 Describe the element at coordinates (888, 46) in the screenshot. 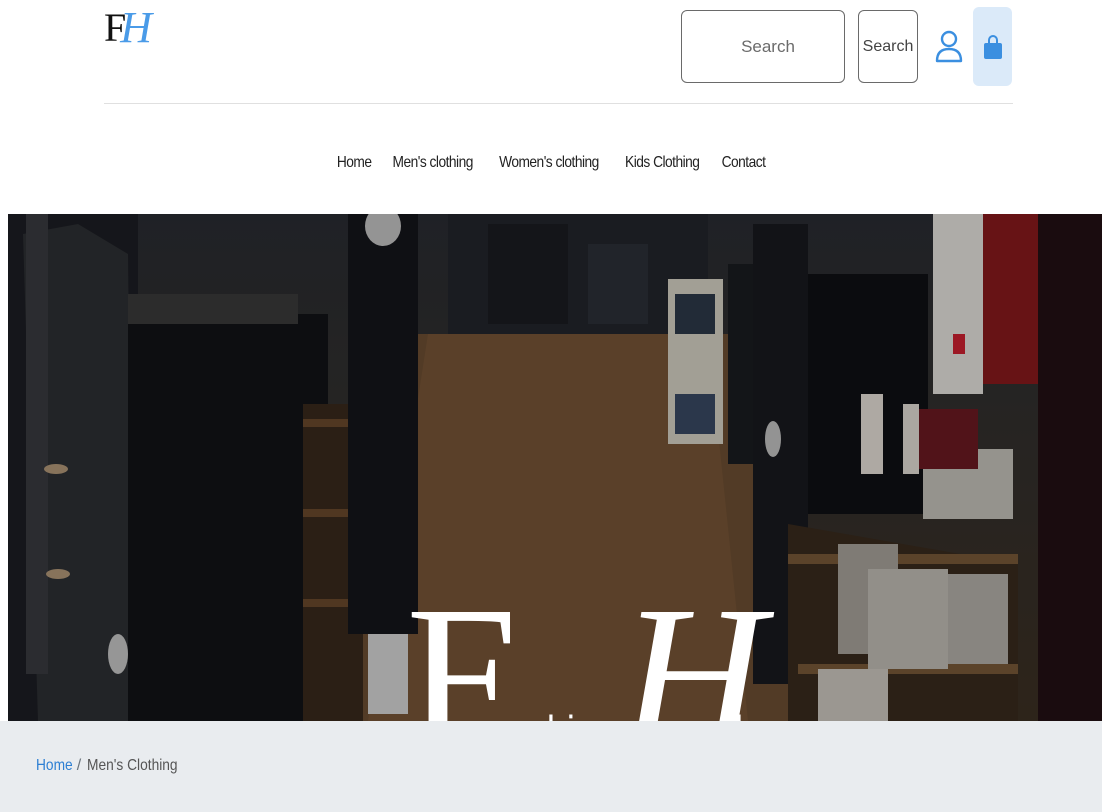

I see `search-button: Search` at that location.